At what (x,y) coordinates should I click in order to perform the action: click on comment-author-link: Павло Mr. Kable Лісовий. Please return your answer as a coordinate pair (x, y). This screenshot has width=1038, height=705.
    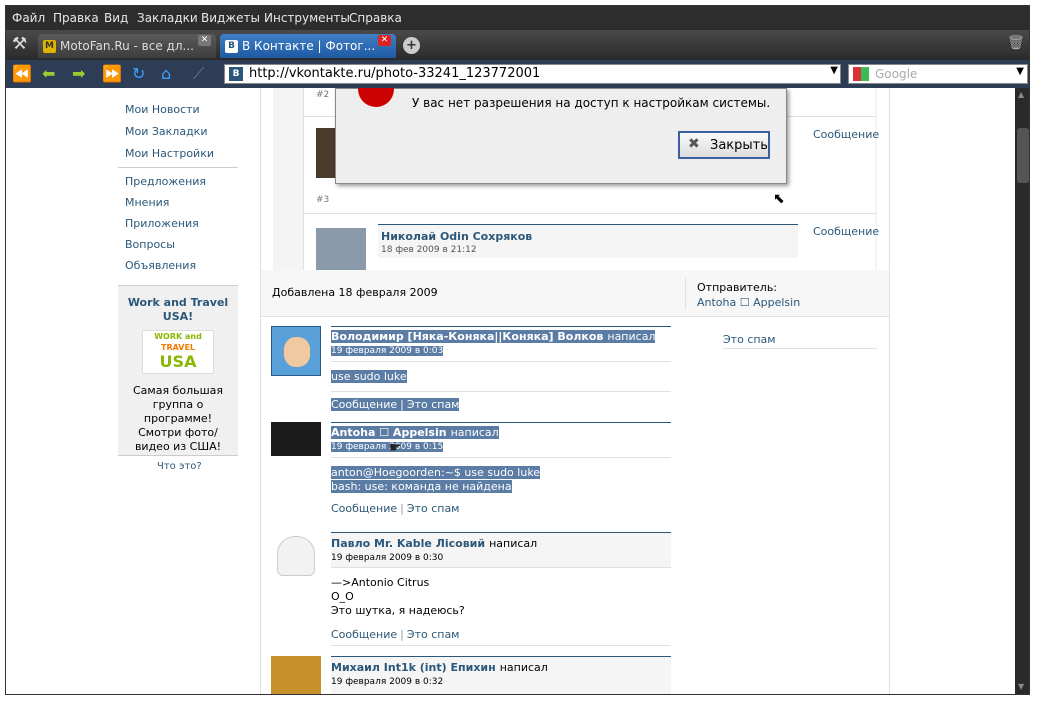
    Looking at the image, I should click on (408, 543).